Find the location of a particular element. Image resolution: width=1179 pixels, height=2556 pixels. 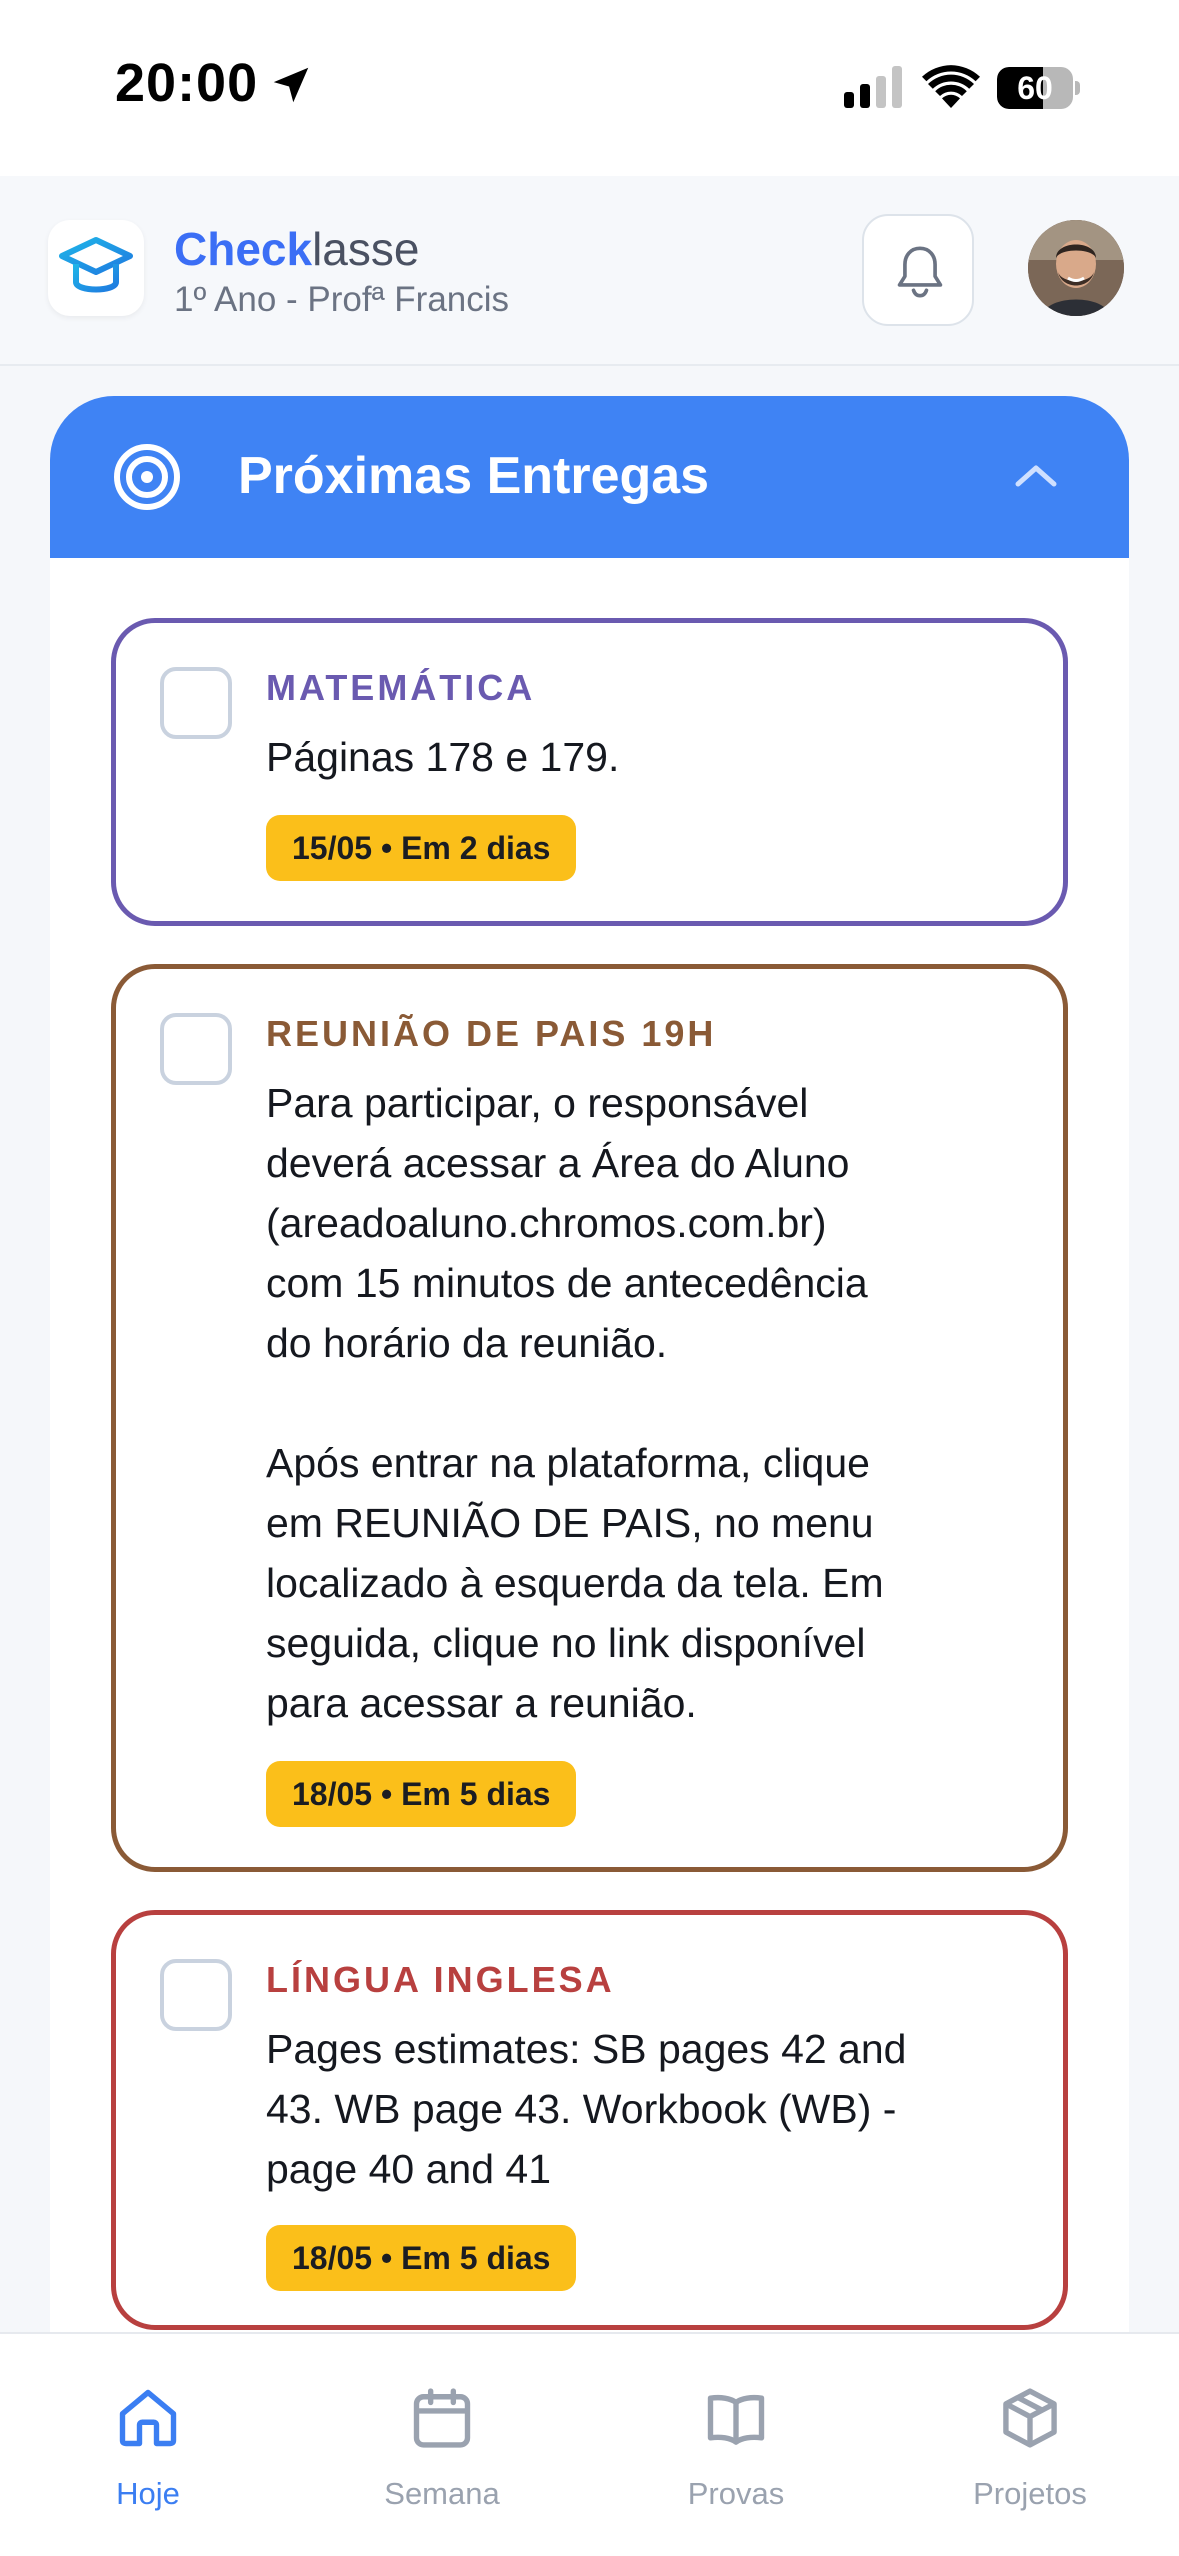

nav-label-hoje: Hoje is located at coordinates (148, 2493).